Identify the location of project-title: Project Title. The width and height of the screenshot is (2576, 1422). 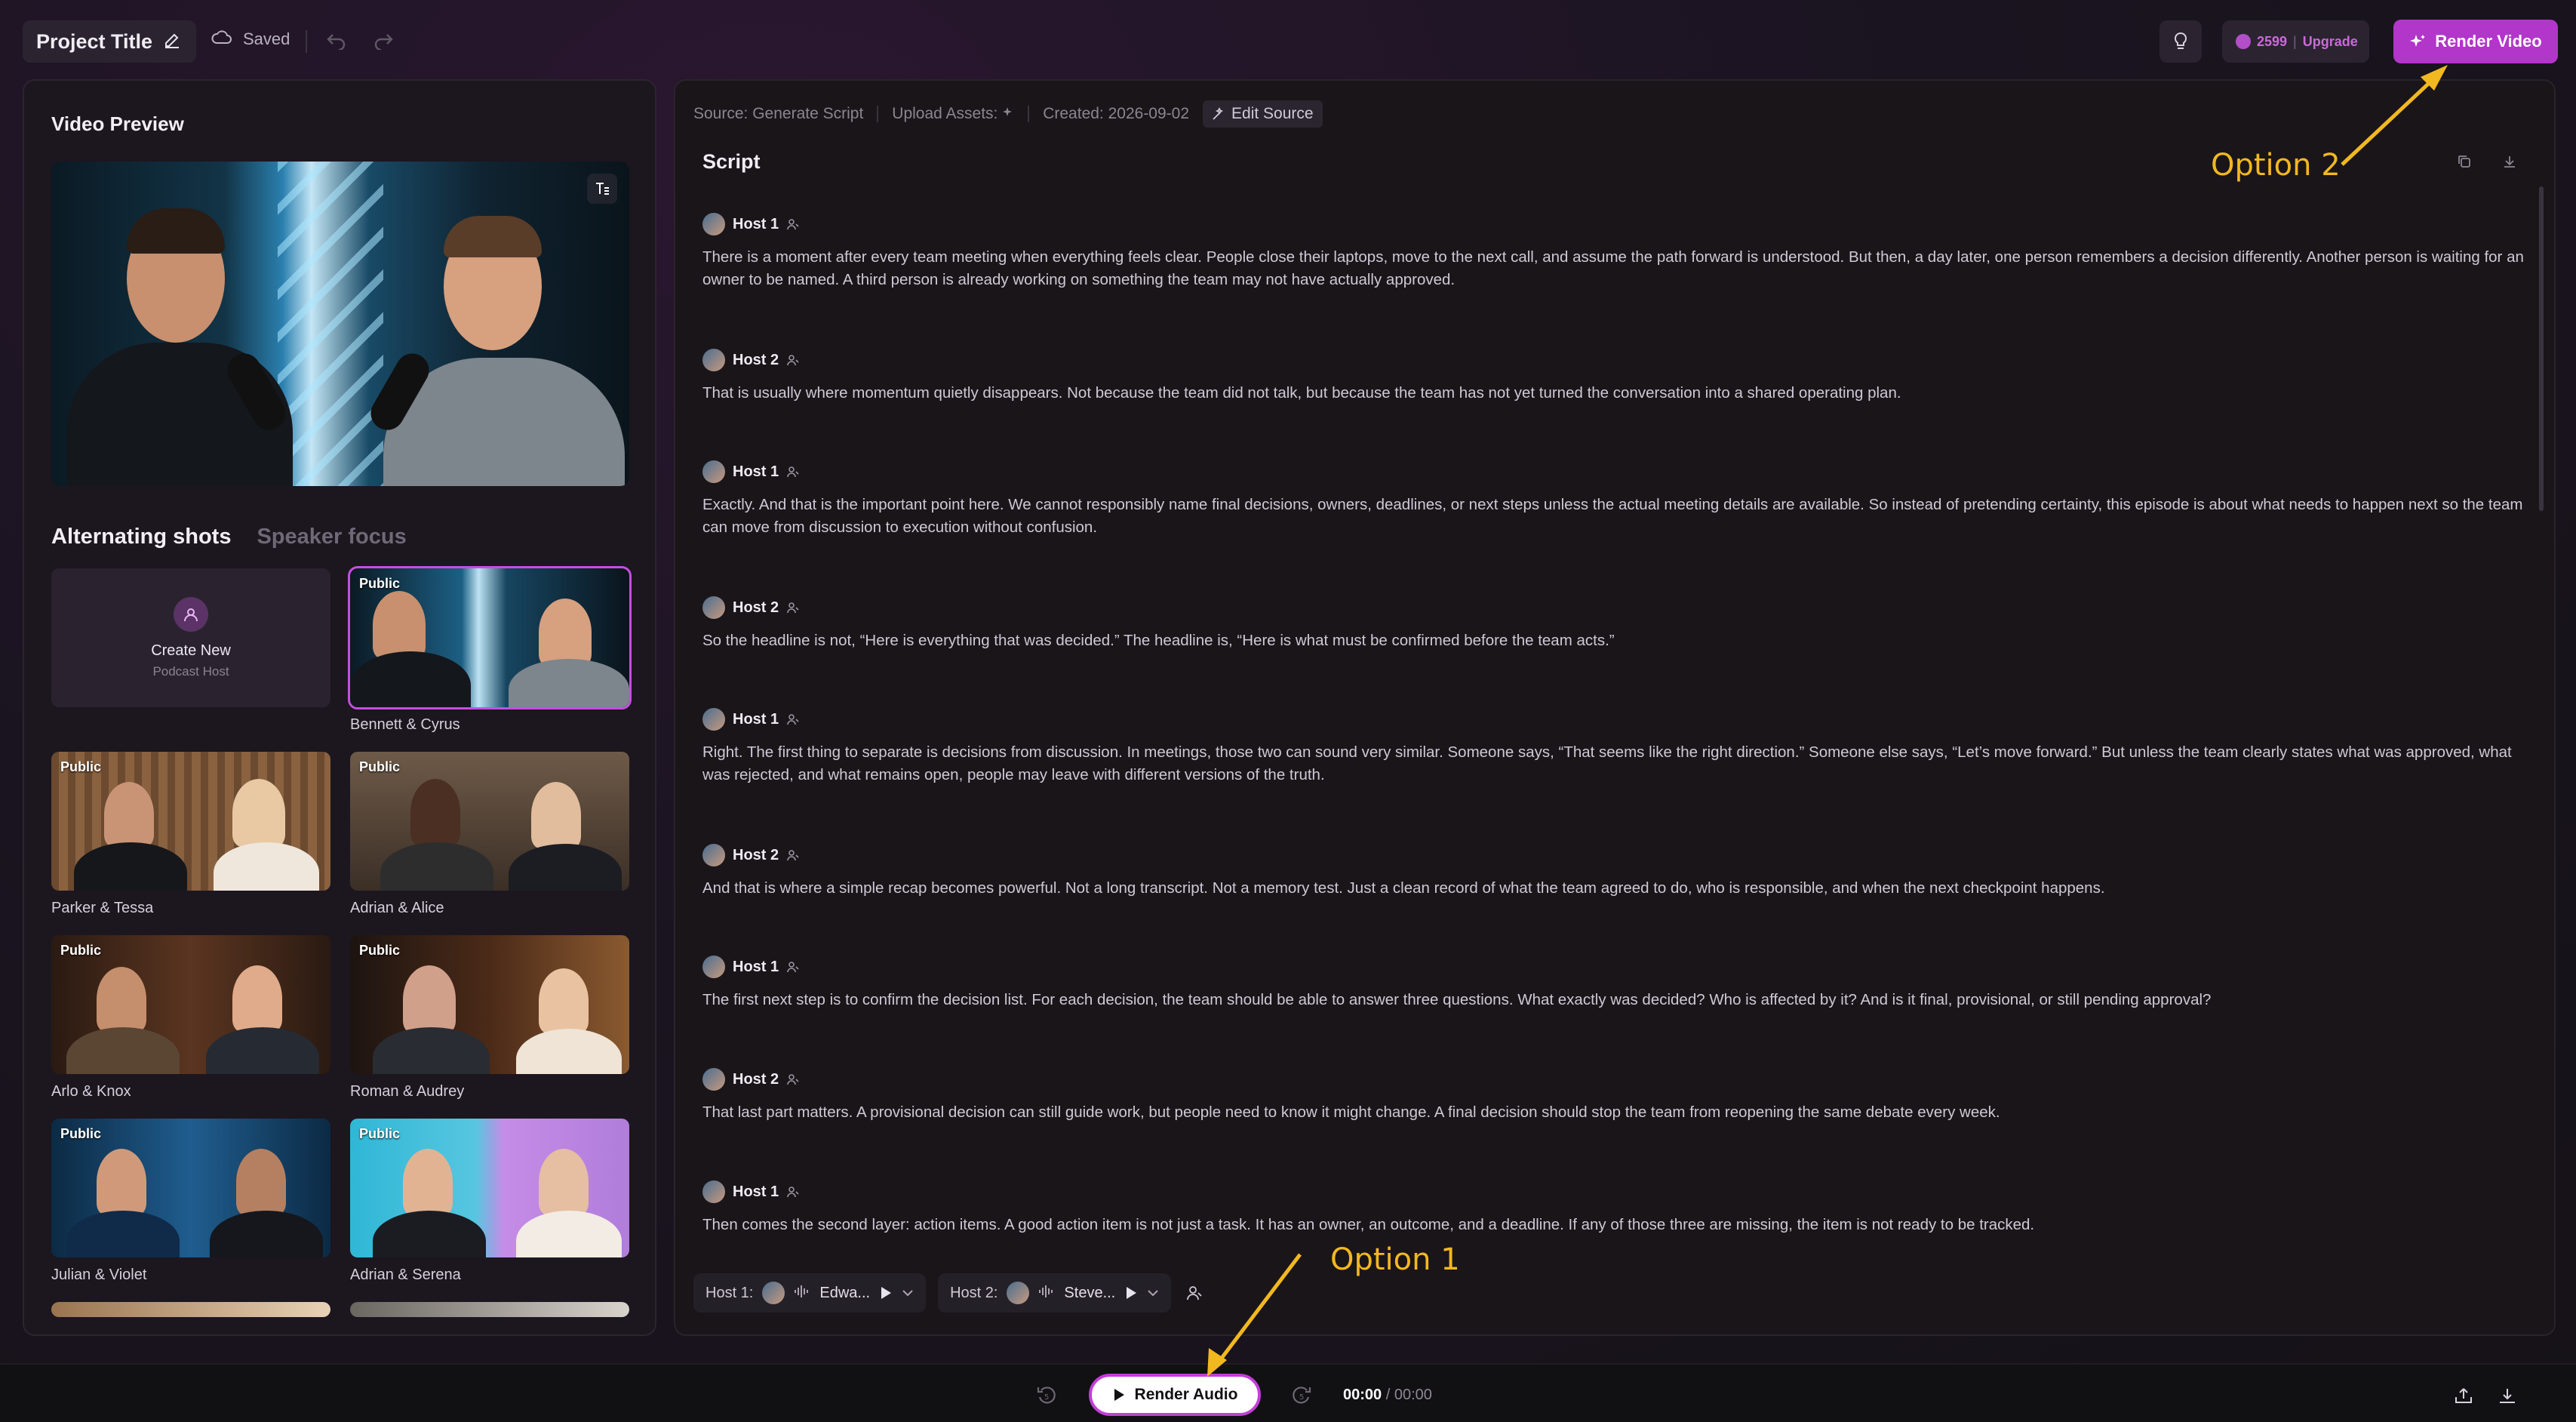
(94, 42).